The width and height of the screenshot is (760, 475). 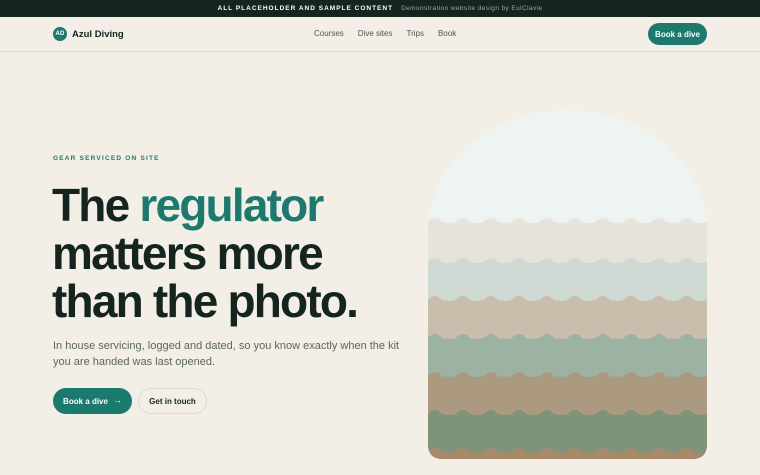 I want to click on get-in-touch-button: Get in touch, so click(x=172, y=401).